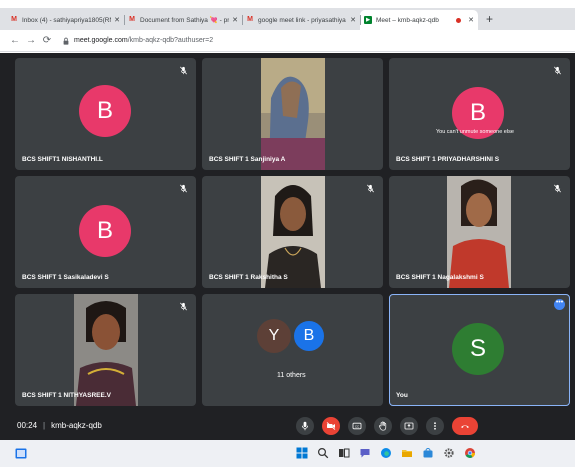 The image size is (575, 467). Describe the element at coordinates (386, 453) in the screenshot. I see `edge-browser-icon` at that location.